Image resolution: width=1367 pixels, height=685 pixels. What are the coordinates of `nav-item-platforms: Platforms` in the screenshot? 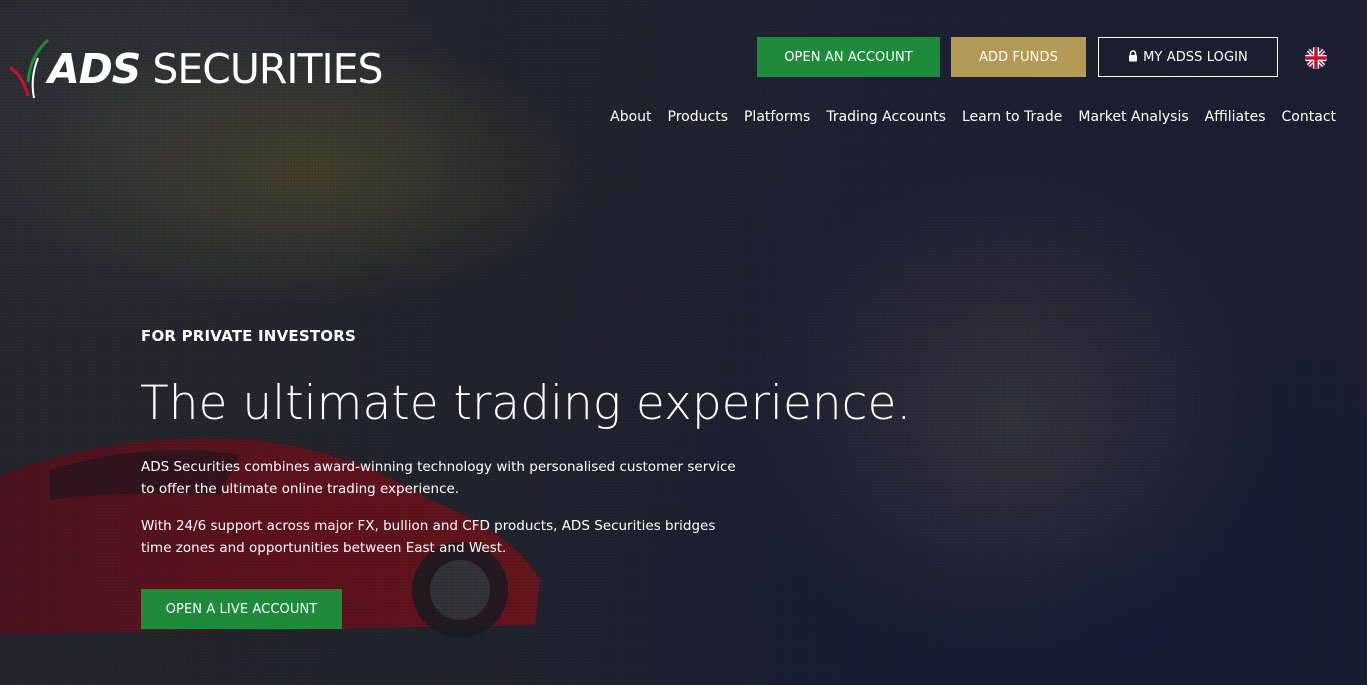 It's located at (777, 117).